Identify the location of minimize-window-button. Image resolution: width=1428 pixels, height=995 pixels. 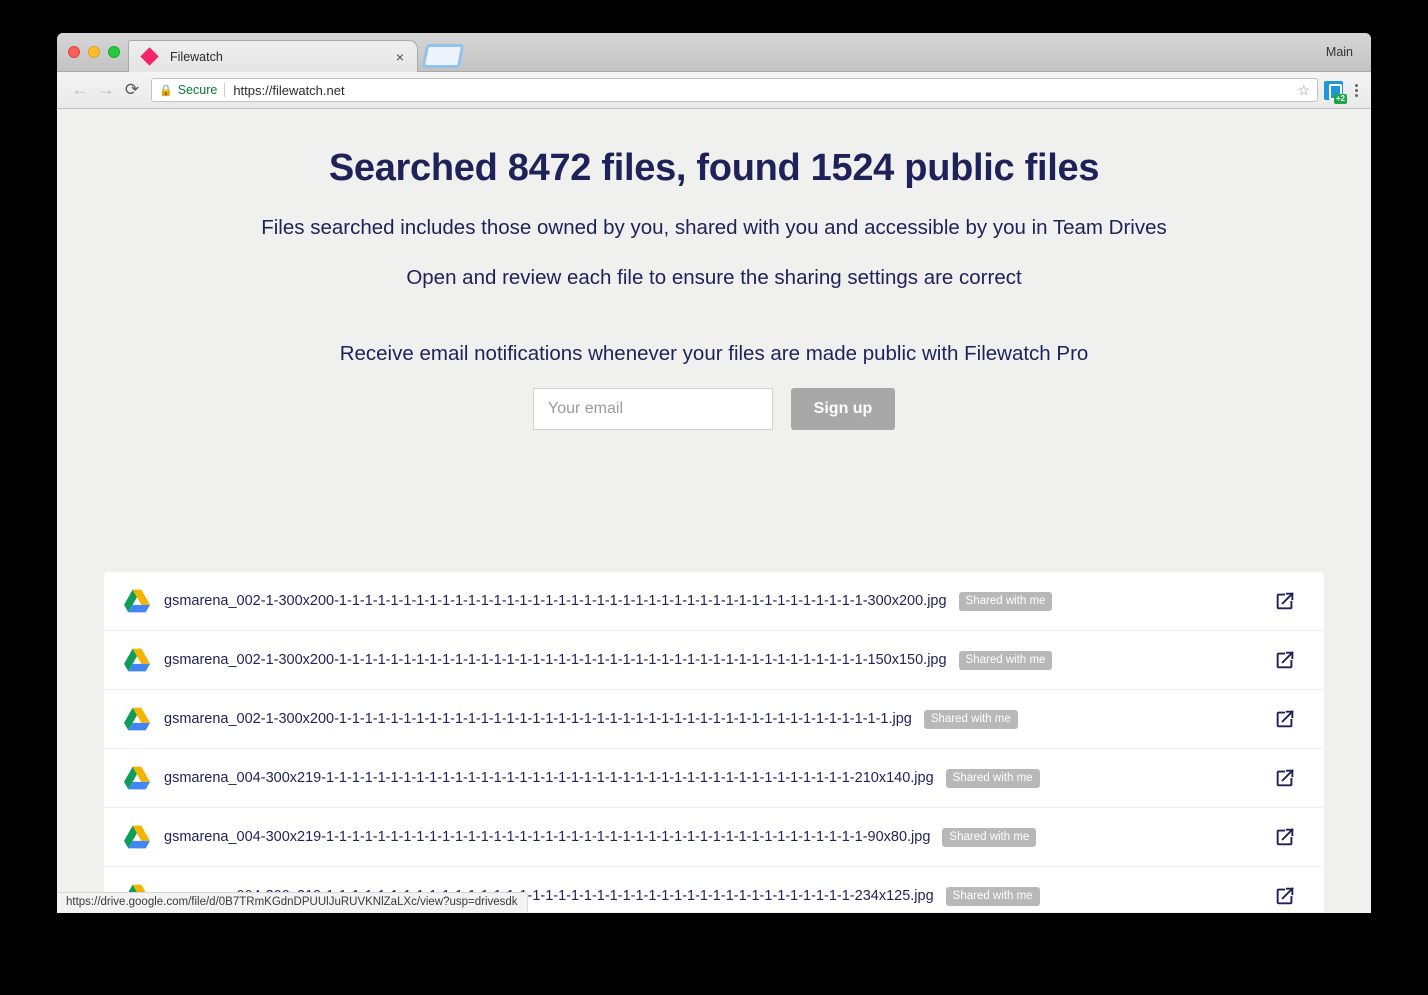
(94, 52).